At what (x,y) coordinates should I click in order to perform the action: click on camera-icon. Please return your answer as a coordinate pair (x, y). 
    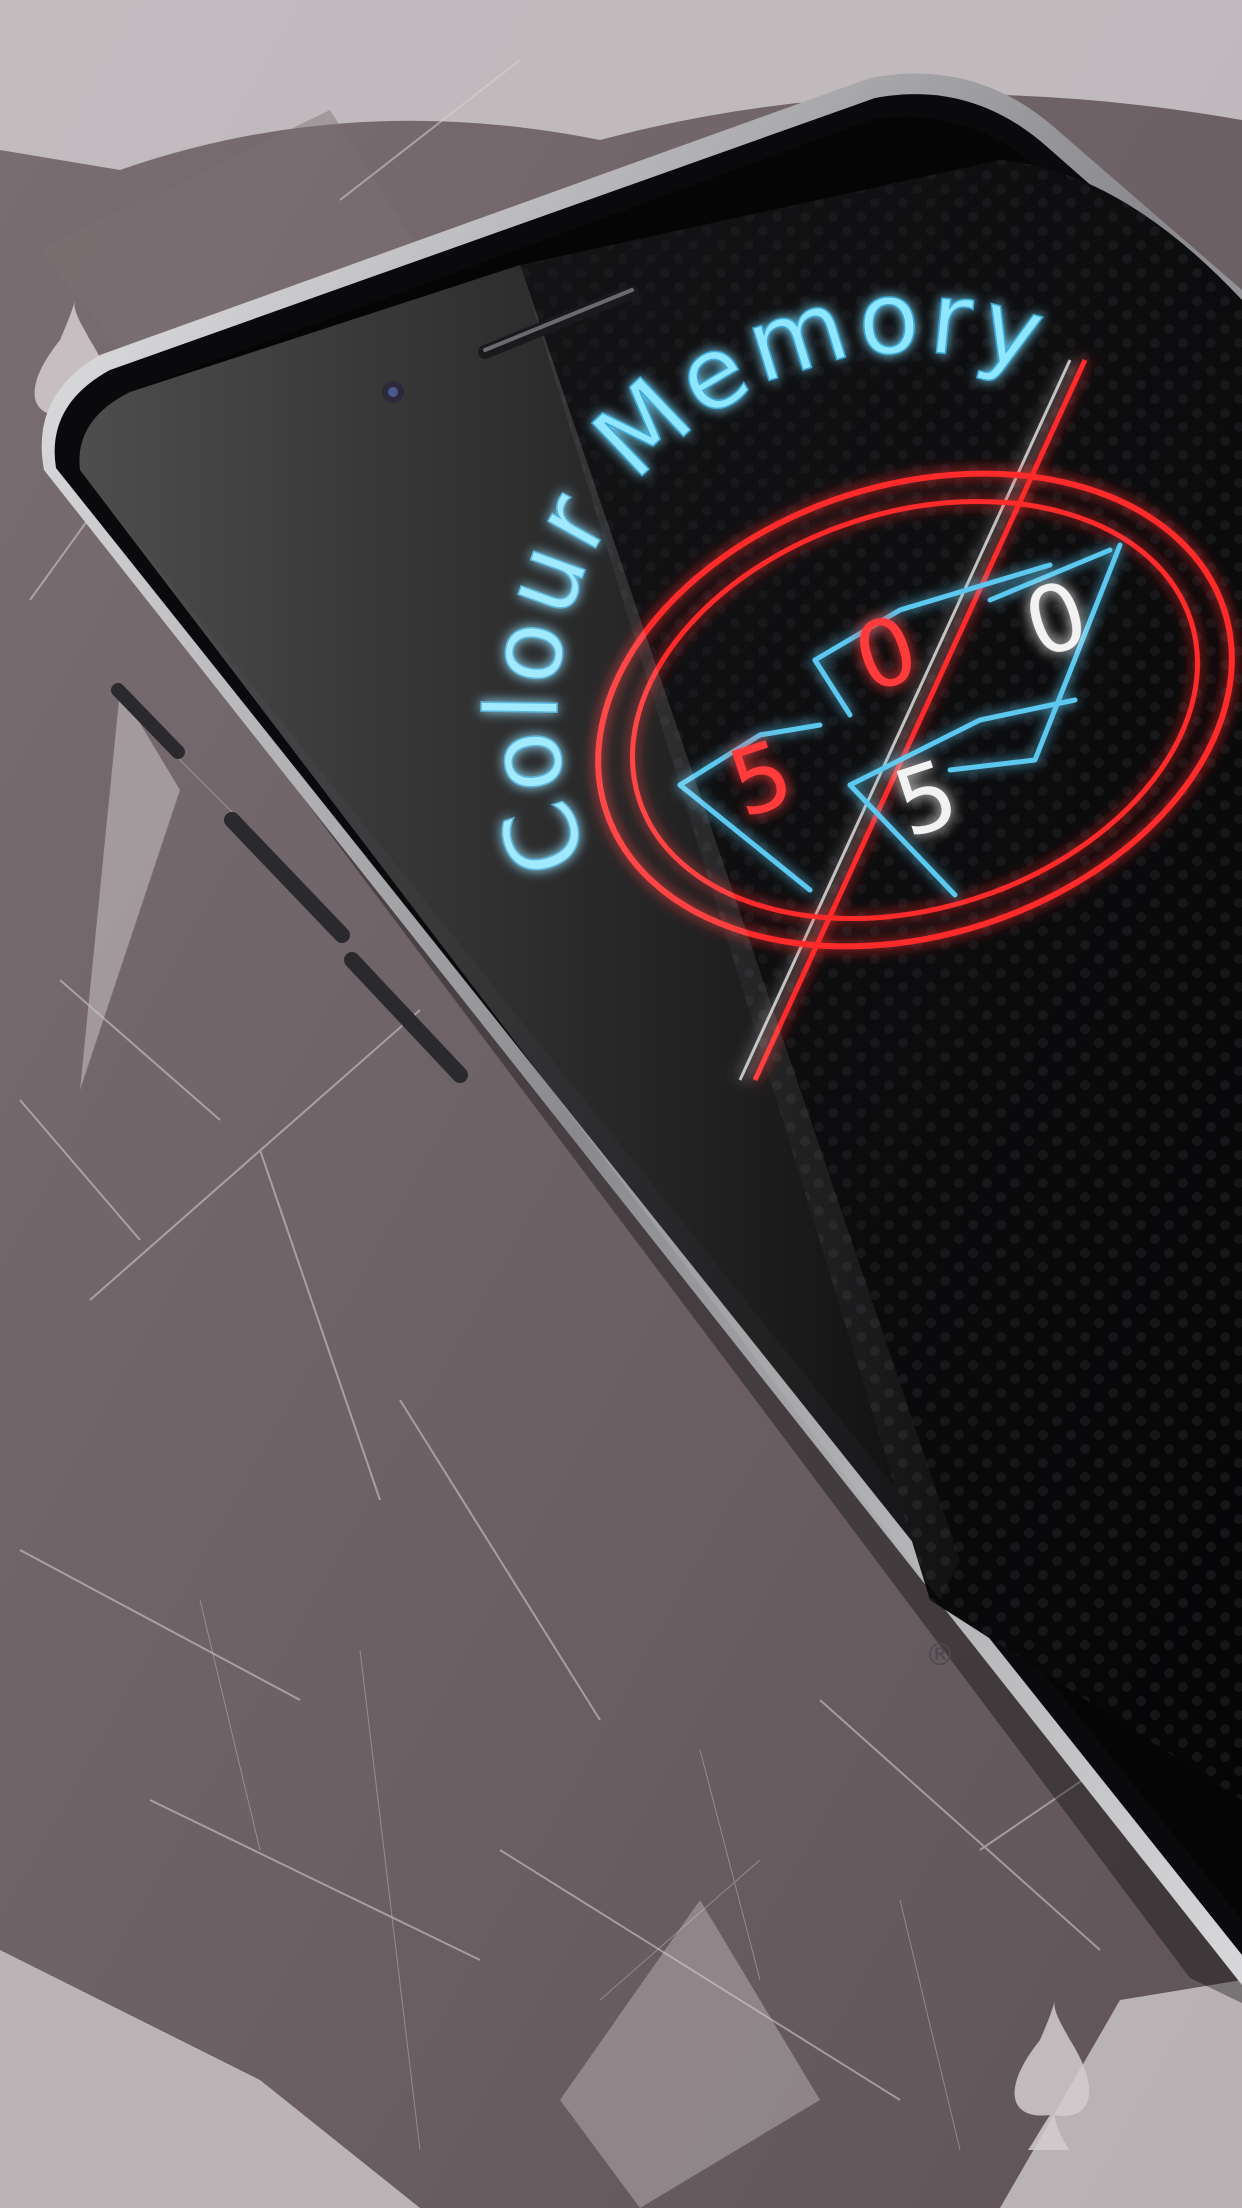
    Looking at the image, I should click on (393, 392).